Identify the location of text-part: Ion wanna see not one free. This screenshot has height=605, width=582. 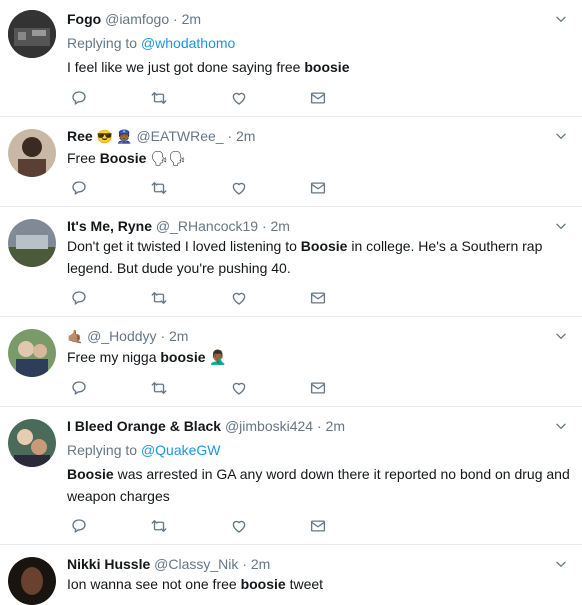
(154, 584).